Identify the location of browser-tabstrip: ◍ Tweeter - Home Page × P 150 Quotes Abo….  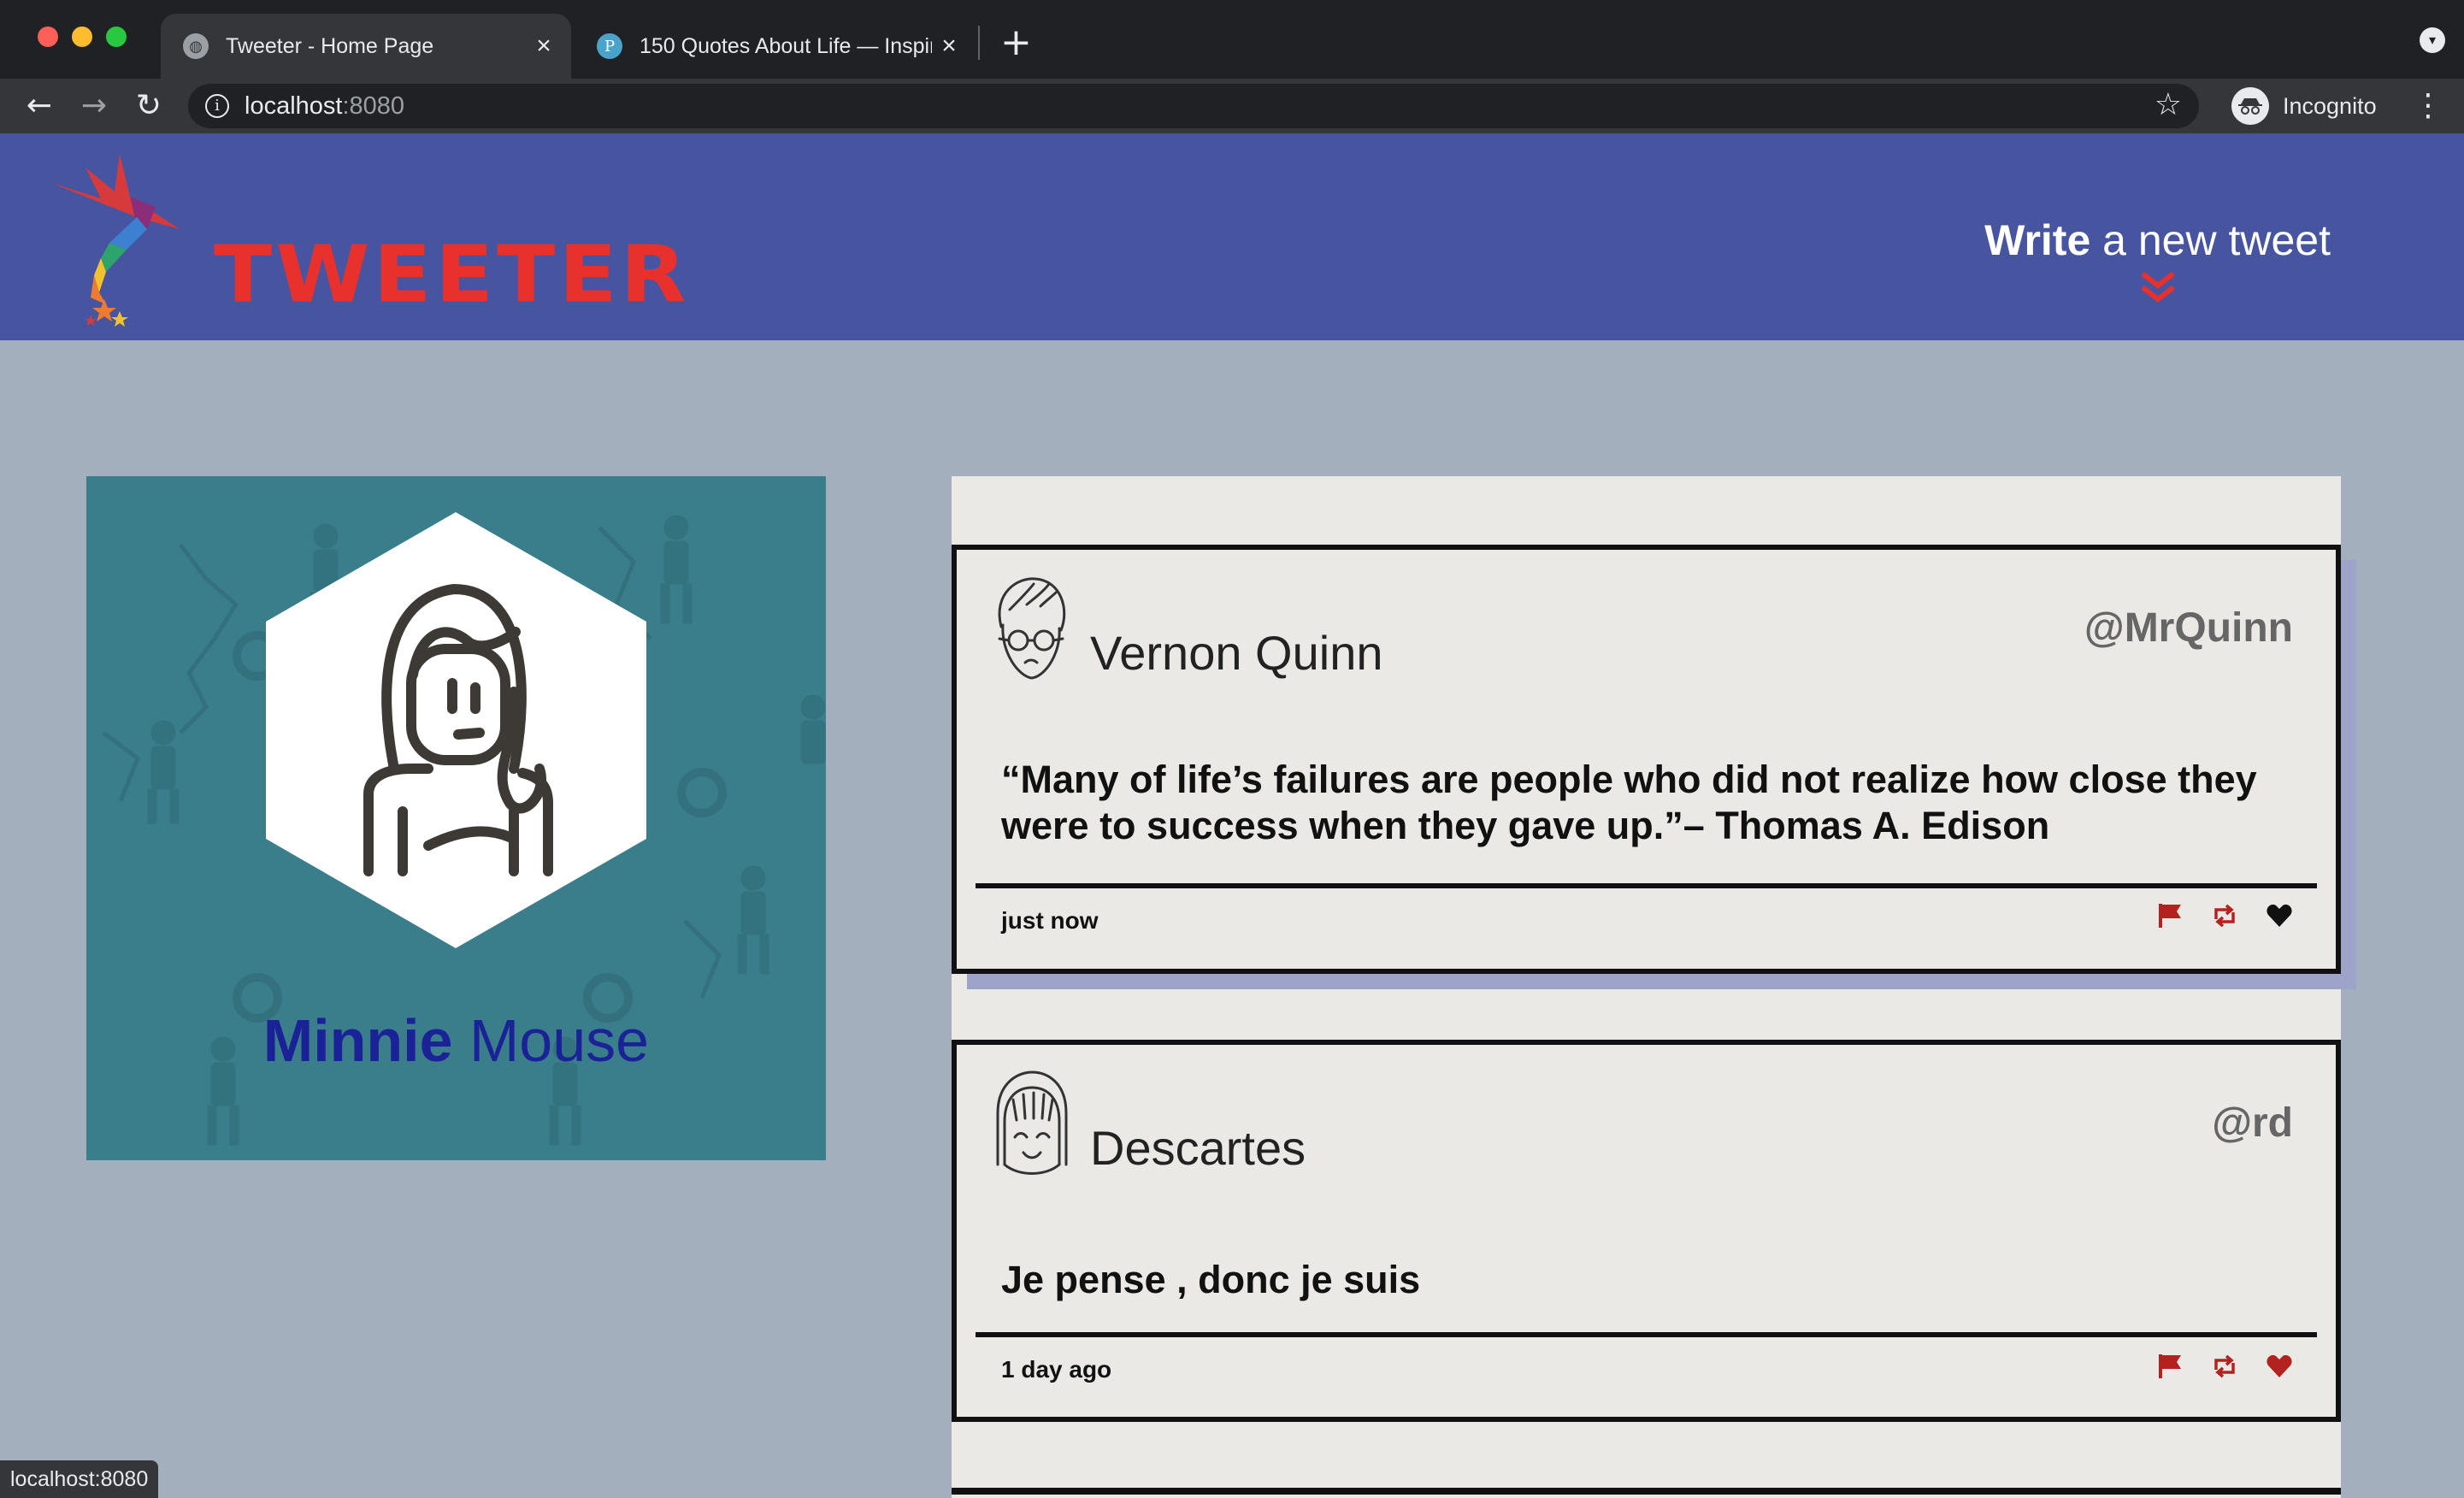
(1232, 40).